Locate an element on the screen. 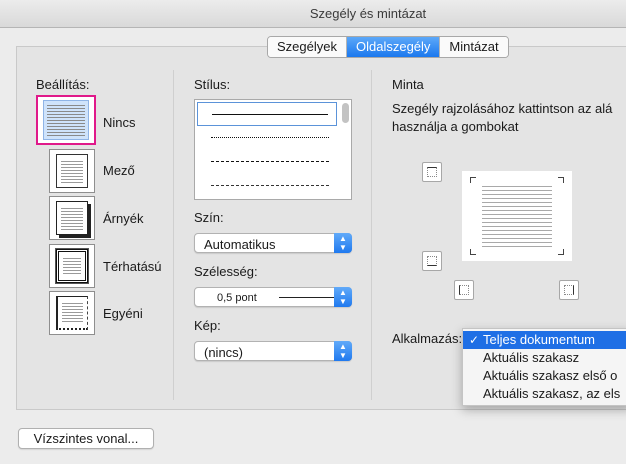 The width and height of the screenshot is (626, 464). left-border-button is located at coordinates (464, 290).